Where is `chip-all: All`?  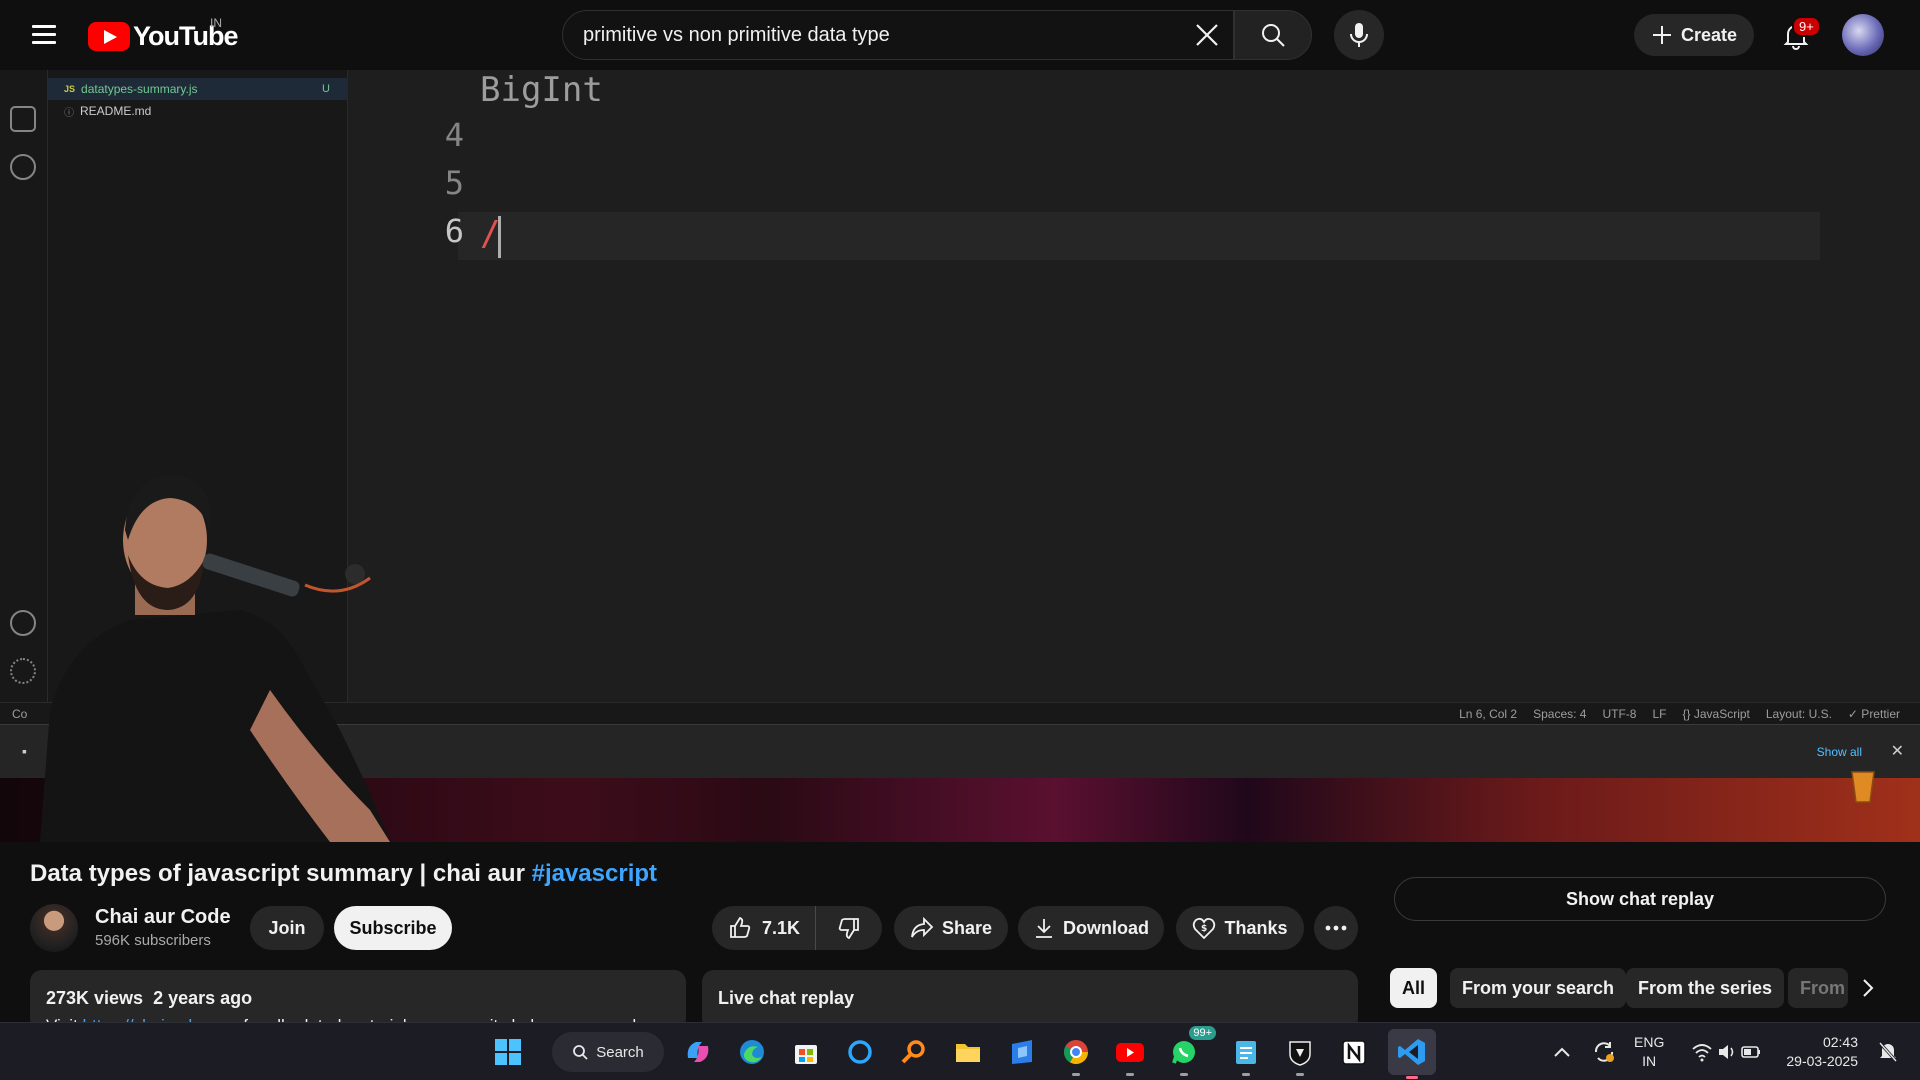
chip-all: All is located at coordinates (1414, 988).